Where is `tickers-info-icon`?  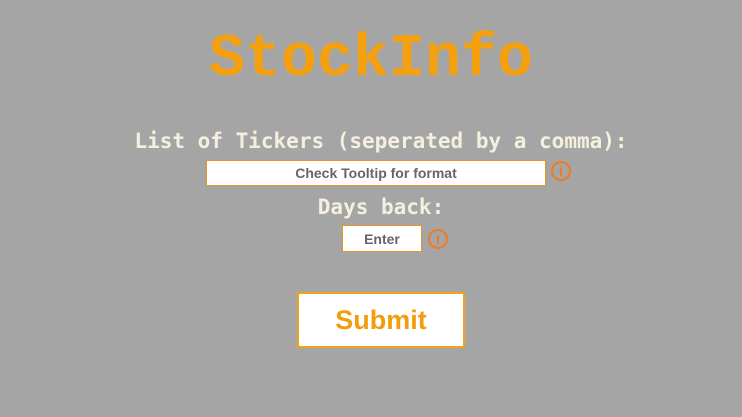 tickers-info-icon is located at coordinates (561, 171).